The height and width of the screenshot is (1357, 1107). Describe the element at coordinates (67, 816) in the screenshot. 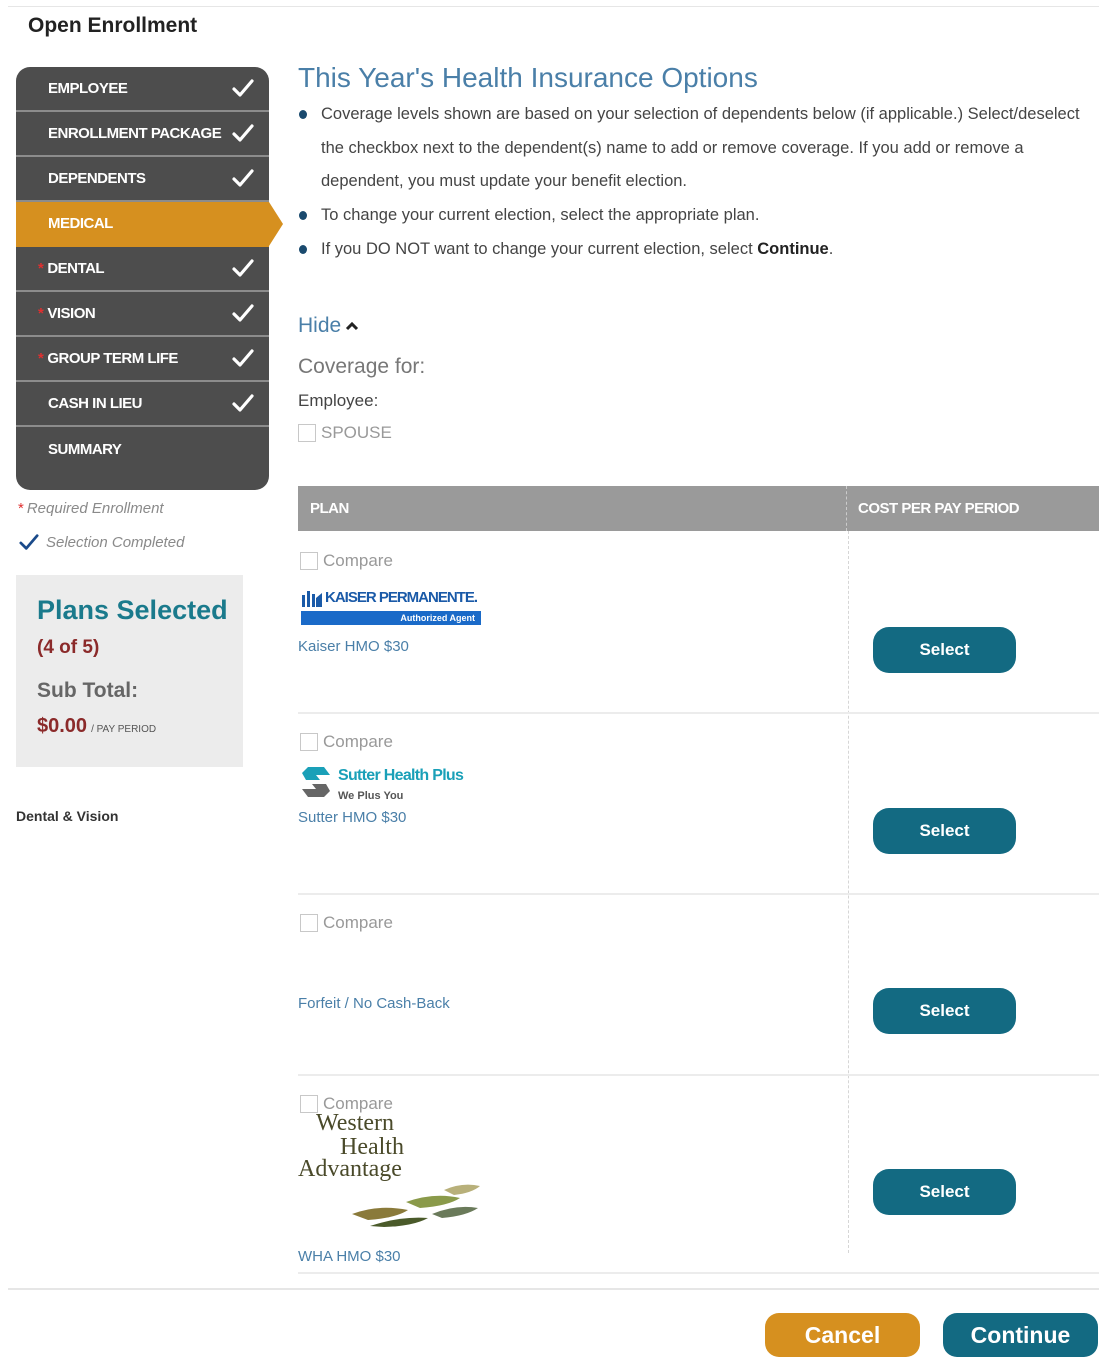

I see `sidebar-footer-label: Dental & Vision` at that location.